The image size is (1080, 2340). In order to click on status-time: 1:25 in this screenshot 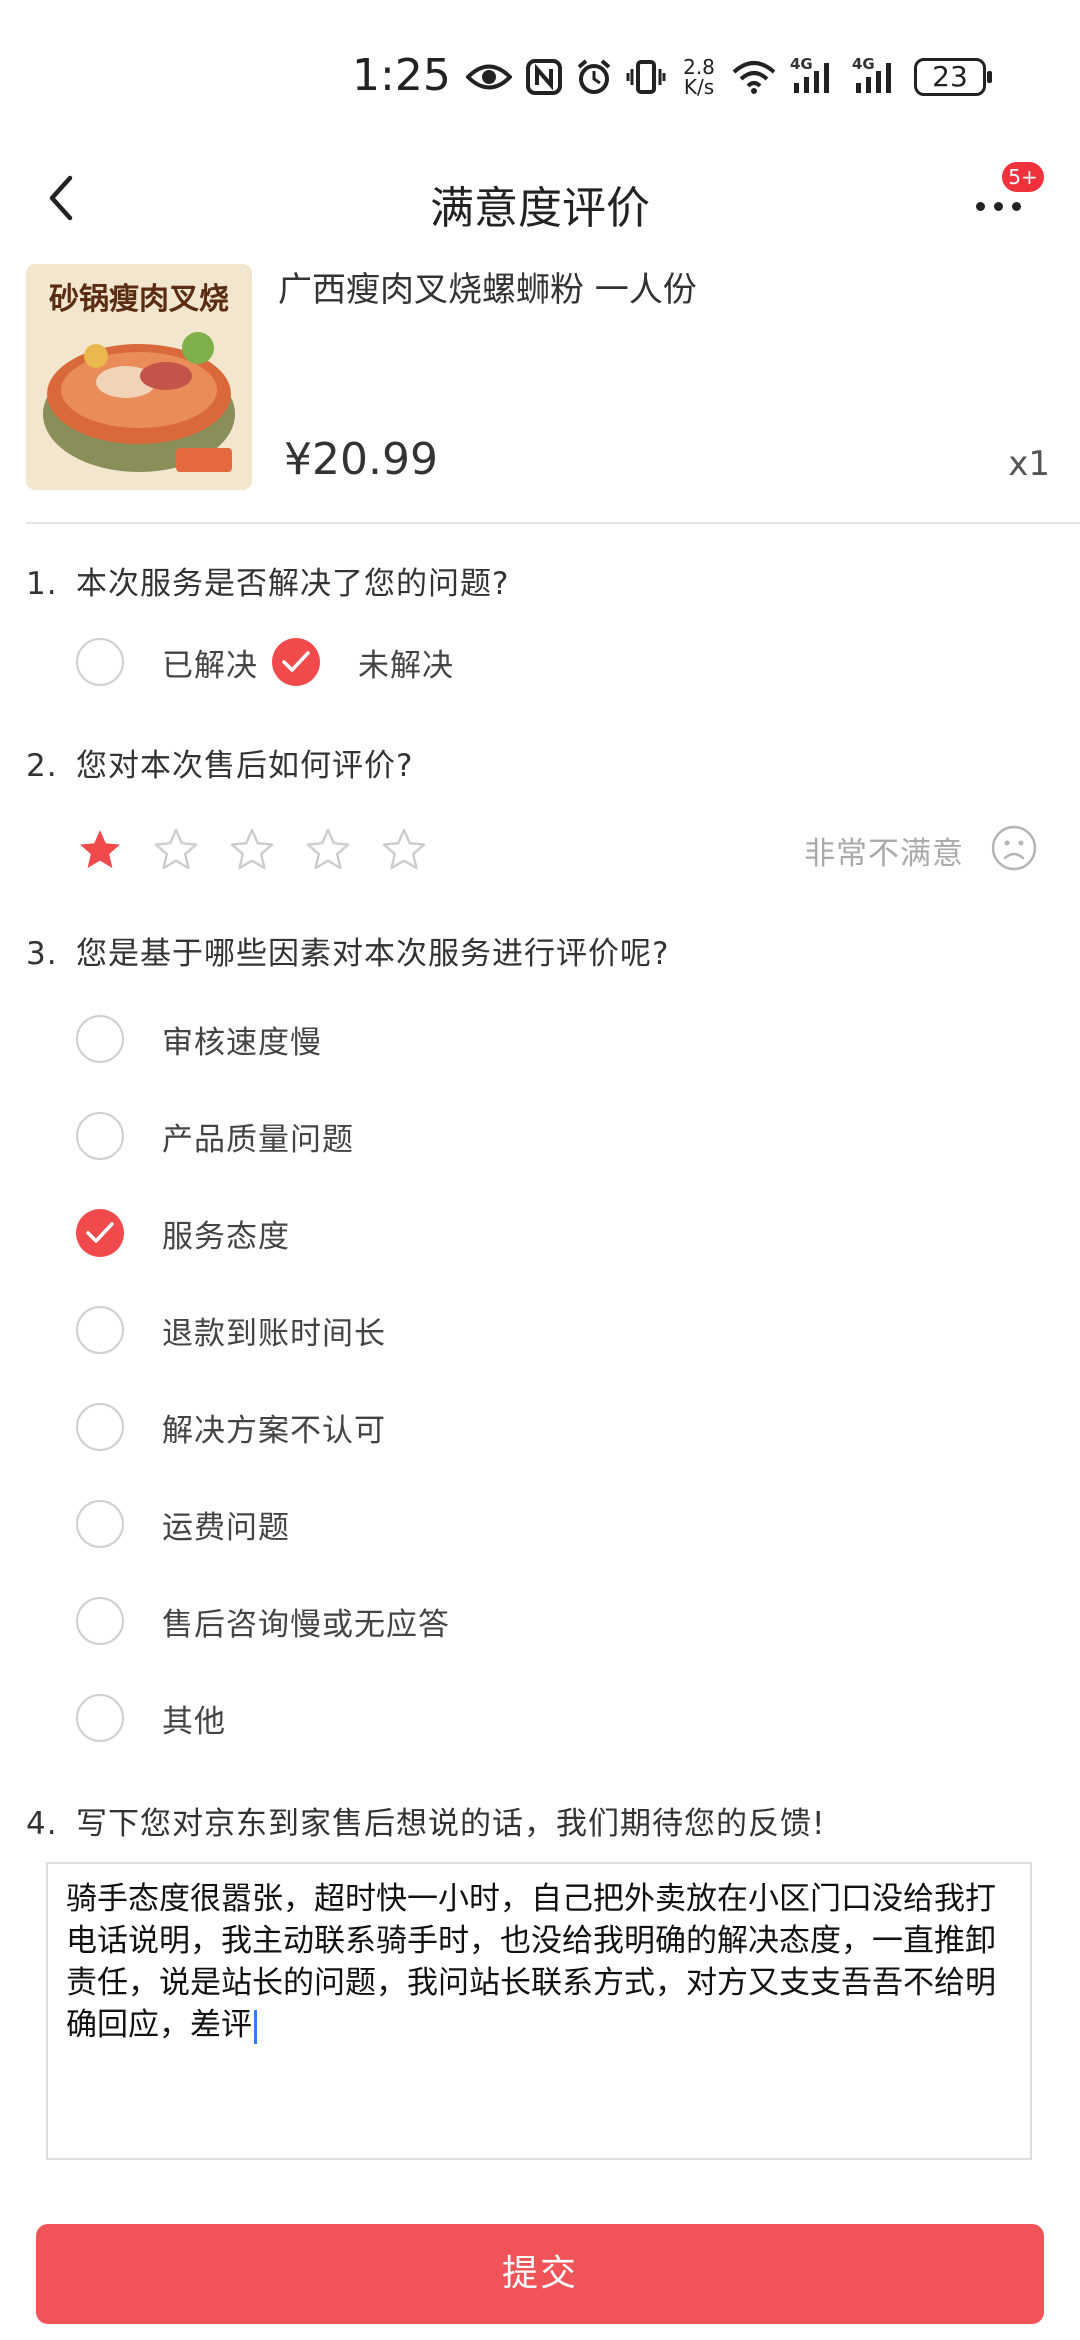, I will do `click(401, 75)`.